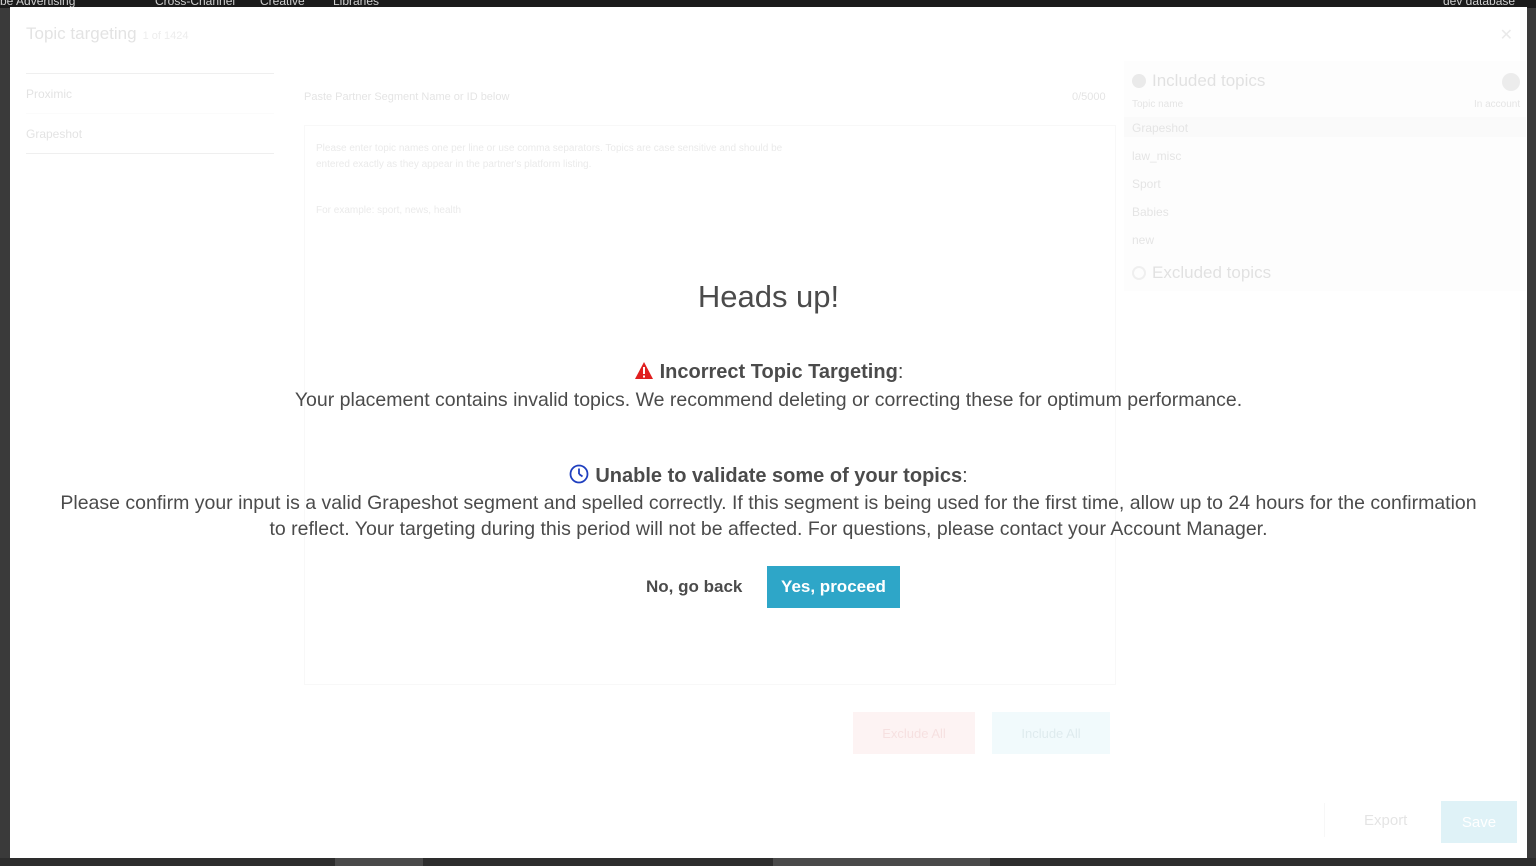  What do you see at coordinates (1139, 81) in the screenshot?
I see `check-circle-icon` at bounding box center [1139, 81].